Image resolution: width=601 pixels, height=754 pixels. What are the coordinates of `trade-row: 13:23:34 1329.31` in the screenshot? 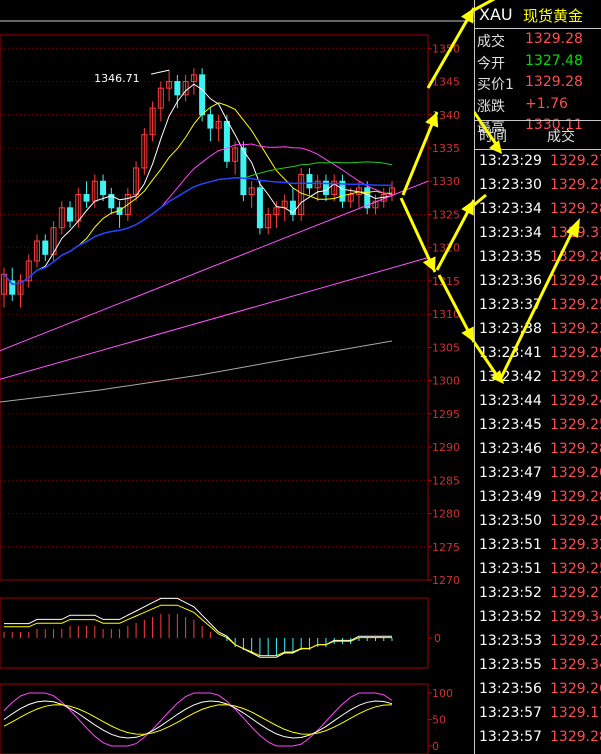 It's located at (538, 234).